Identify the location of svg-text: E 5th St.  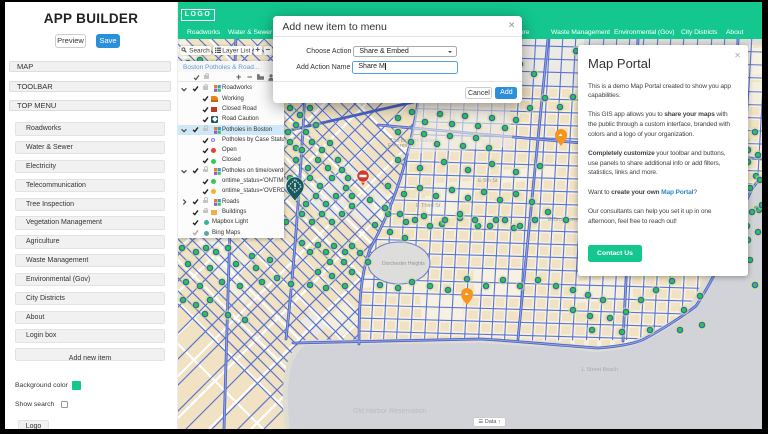
(488, 181).